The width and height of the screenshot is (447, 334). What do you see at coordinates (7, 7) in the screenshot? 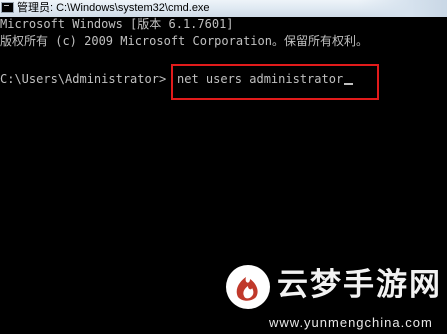
I see `cmd-console-icon` at bounding box center [7, 7].